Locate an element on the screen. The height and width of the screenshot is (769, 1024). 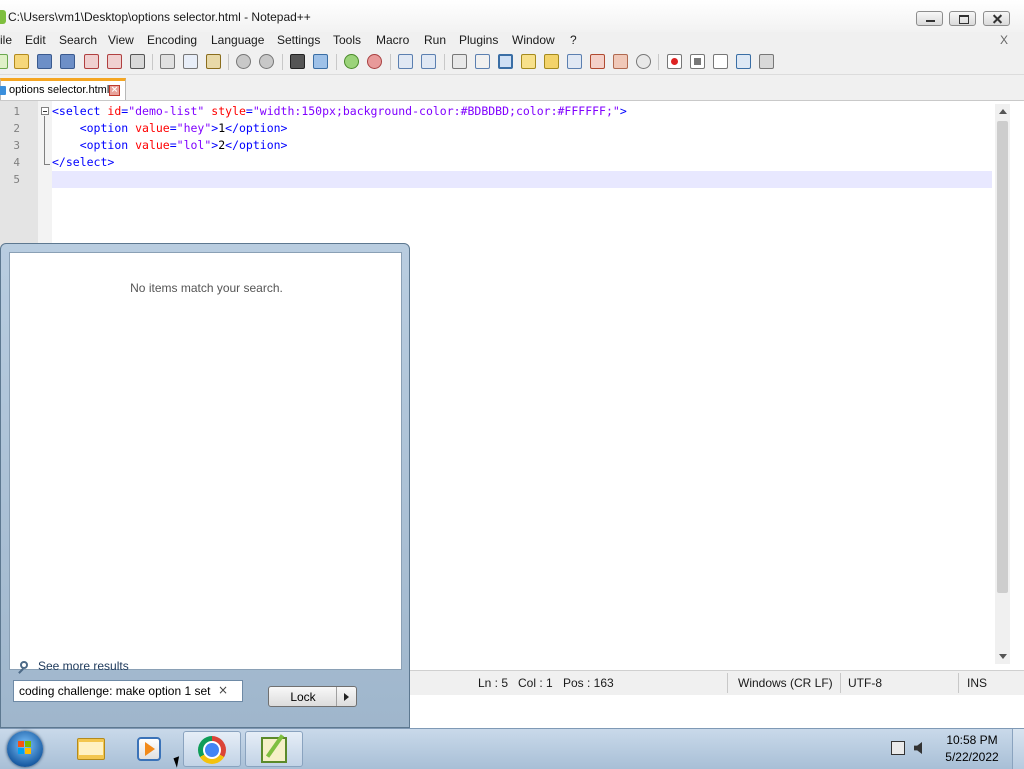
run-macro-multiple-icon is located at coordinates (743, 61).